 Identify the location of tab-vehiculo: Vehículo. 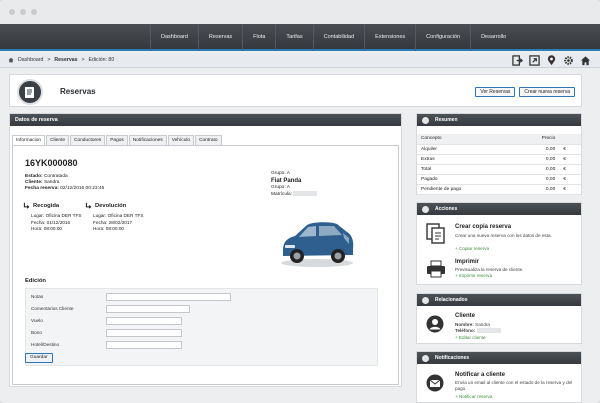
(181, 140).